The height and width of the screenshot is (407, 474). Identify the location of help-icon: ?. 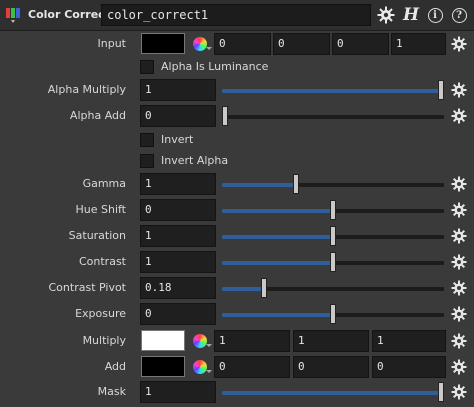
(459, 15).